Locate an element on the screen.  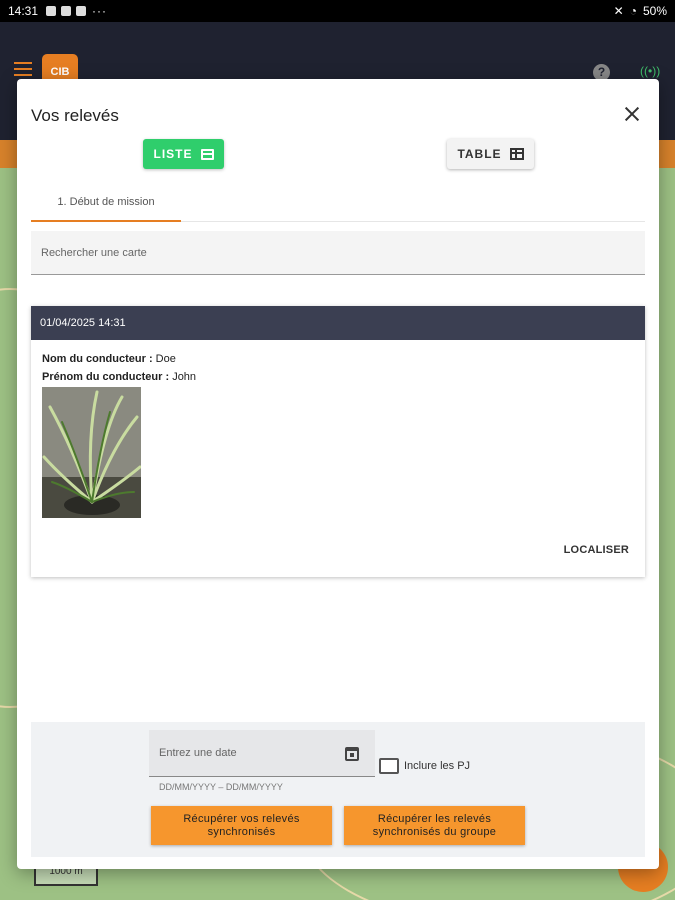
search-input: Rechercher une carte is located at coordinates (338, 253).